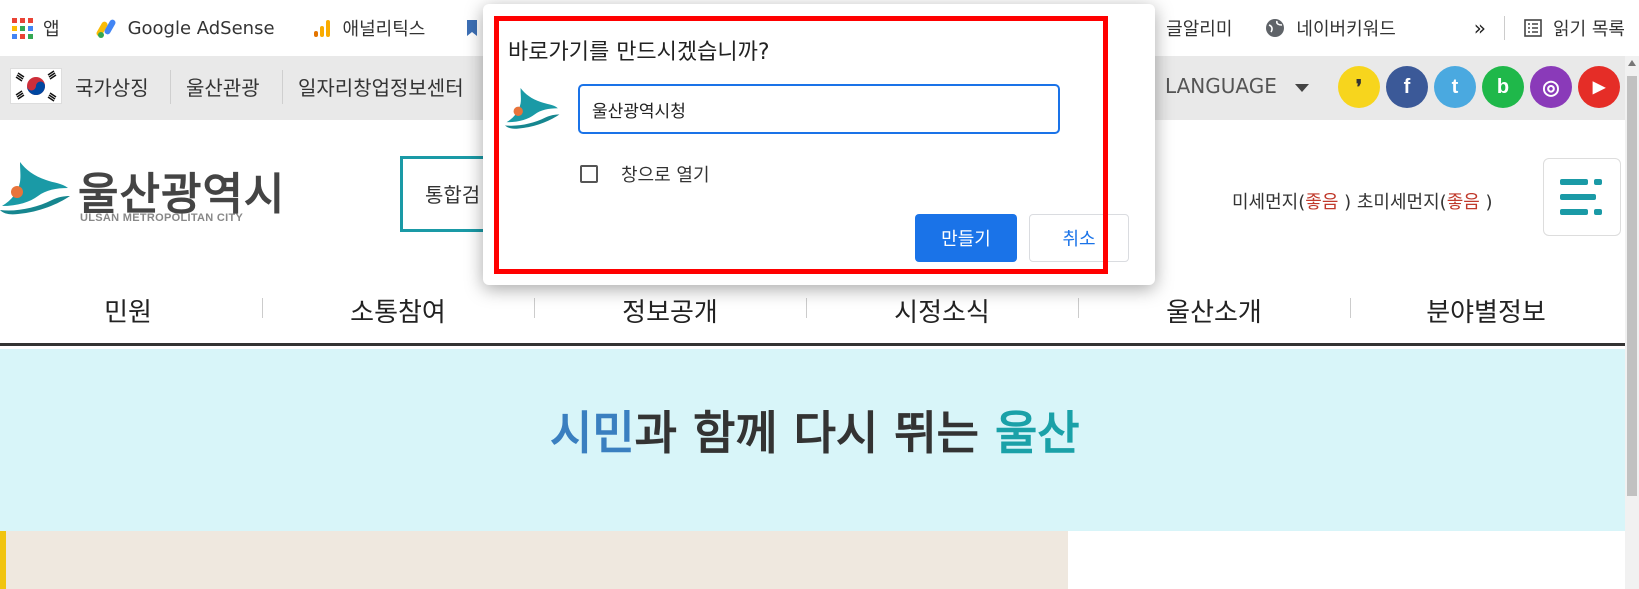 This screenshot has width=1639, height=589. I want to click on language-select: LANGUAGE, so click(1221, 86).